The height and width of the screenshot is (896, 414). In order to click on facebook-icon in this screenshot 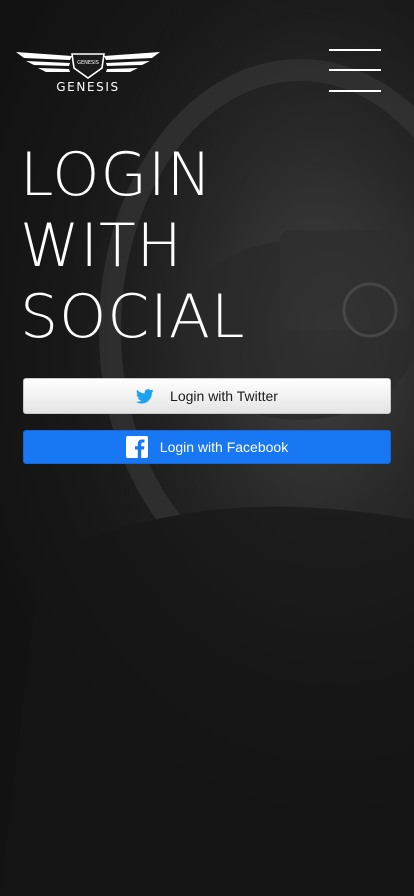, I will do `click(136, 447)`.